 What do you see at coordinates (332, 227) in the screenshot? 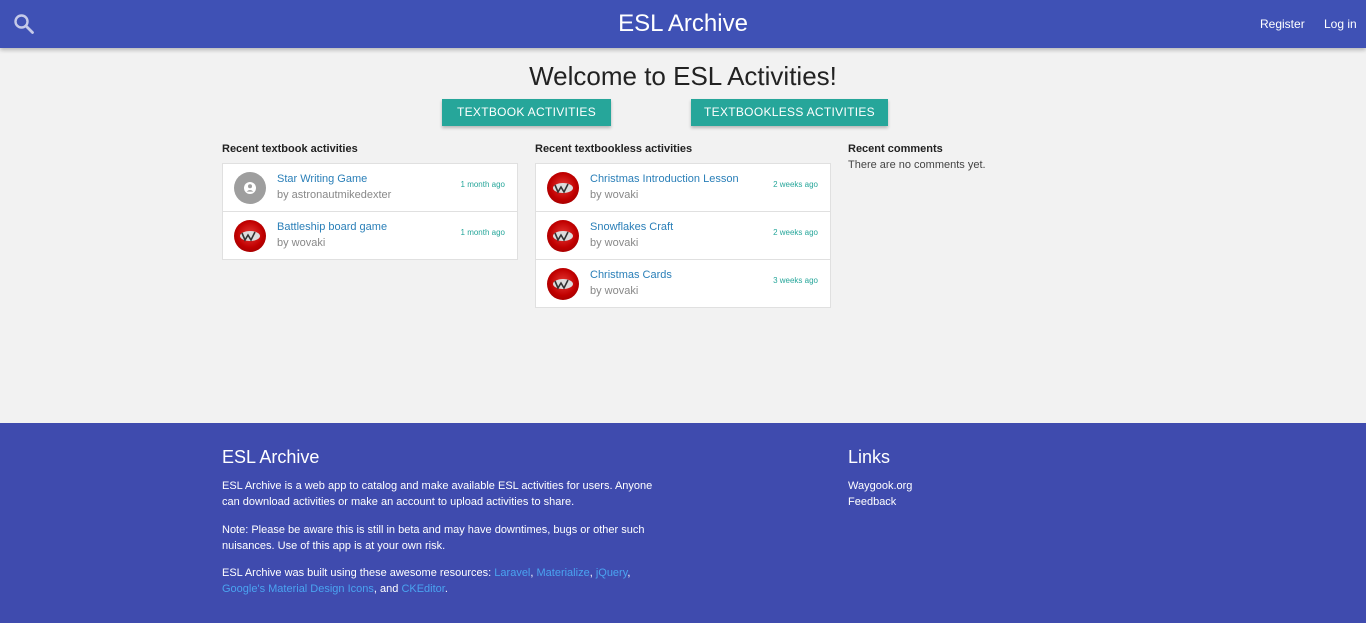
I see `activity-title-link: Battleship board game` at bounding box center [332, 227].